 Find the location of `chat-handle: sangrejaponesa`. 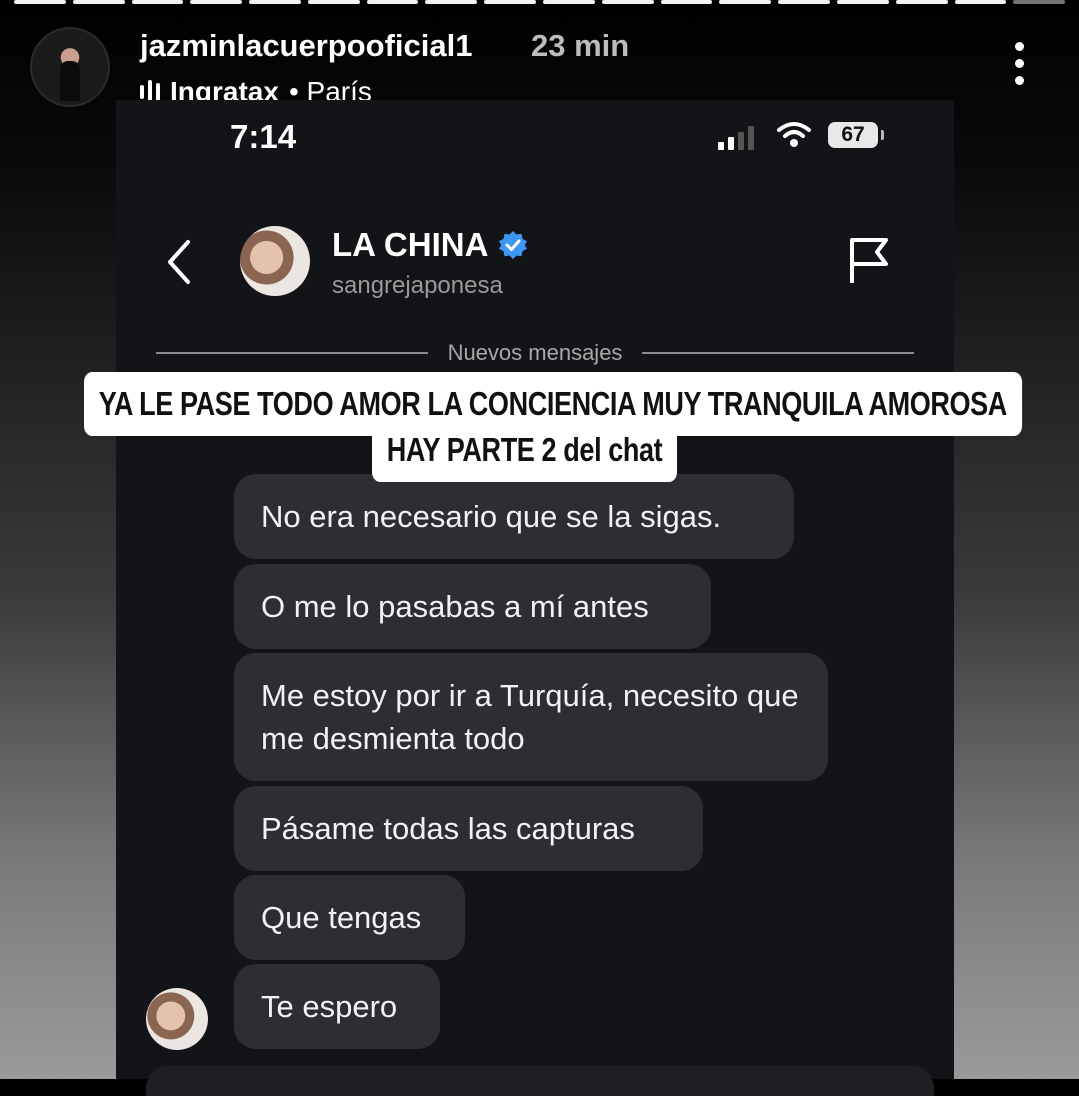

chat-handle: sangrejaponesa is located at coordinates (417, 285).